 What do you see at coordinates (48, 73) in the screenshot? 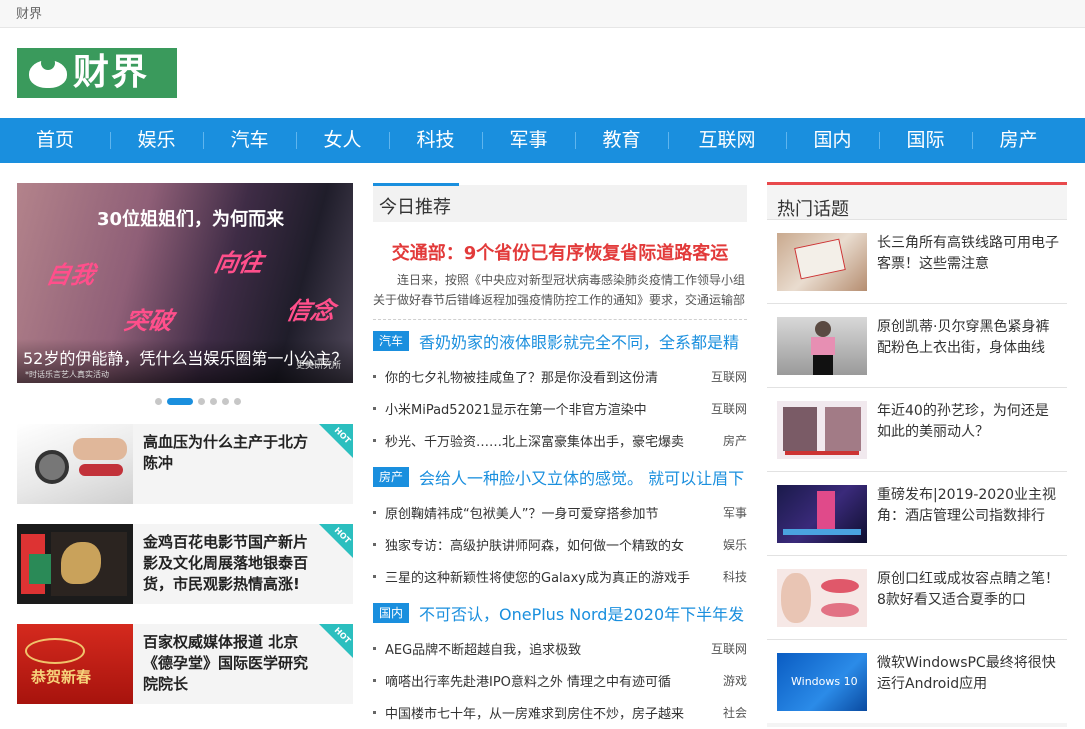
I see `logo-mark-icon` at bounding box center [48, 73].